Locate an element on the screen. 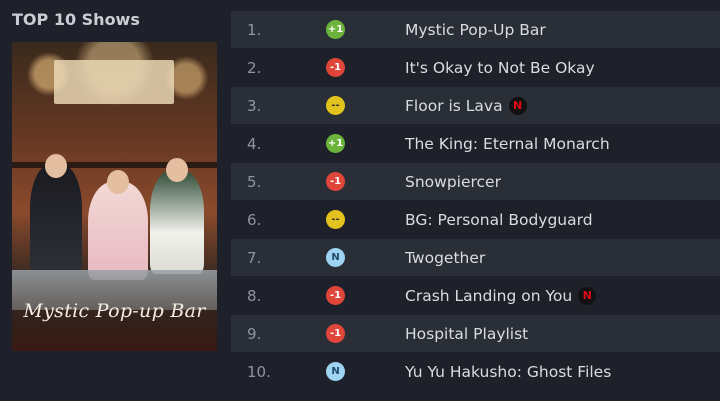  show-title: It's Okay to Not Be Okay is located at coordinates (500, 67).